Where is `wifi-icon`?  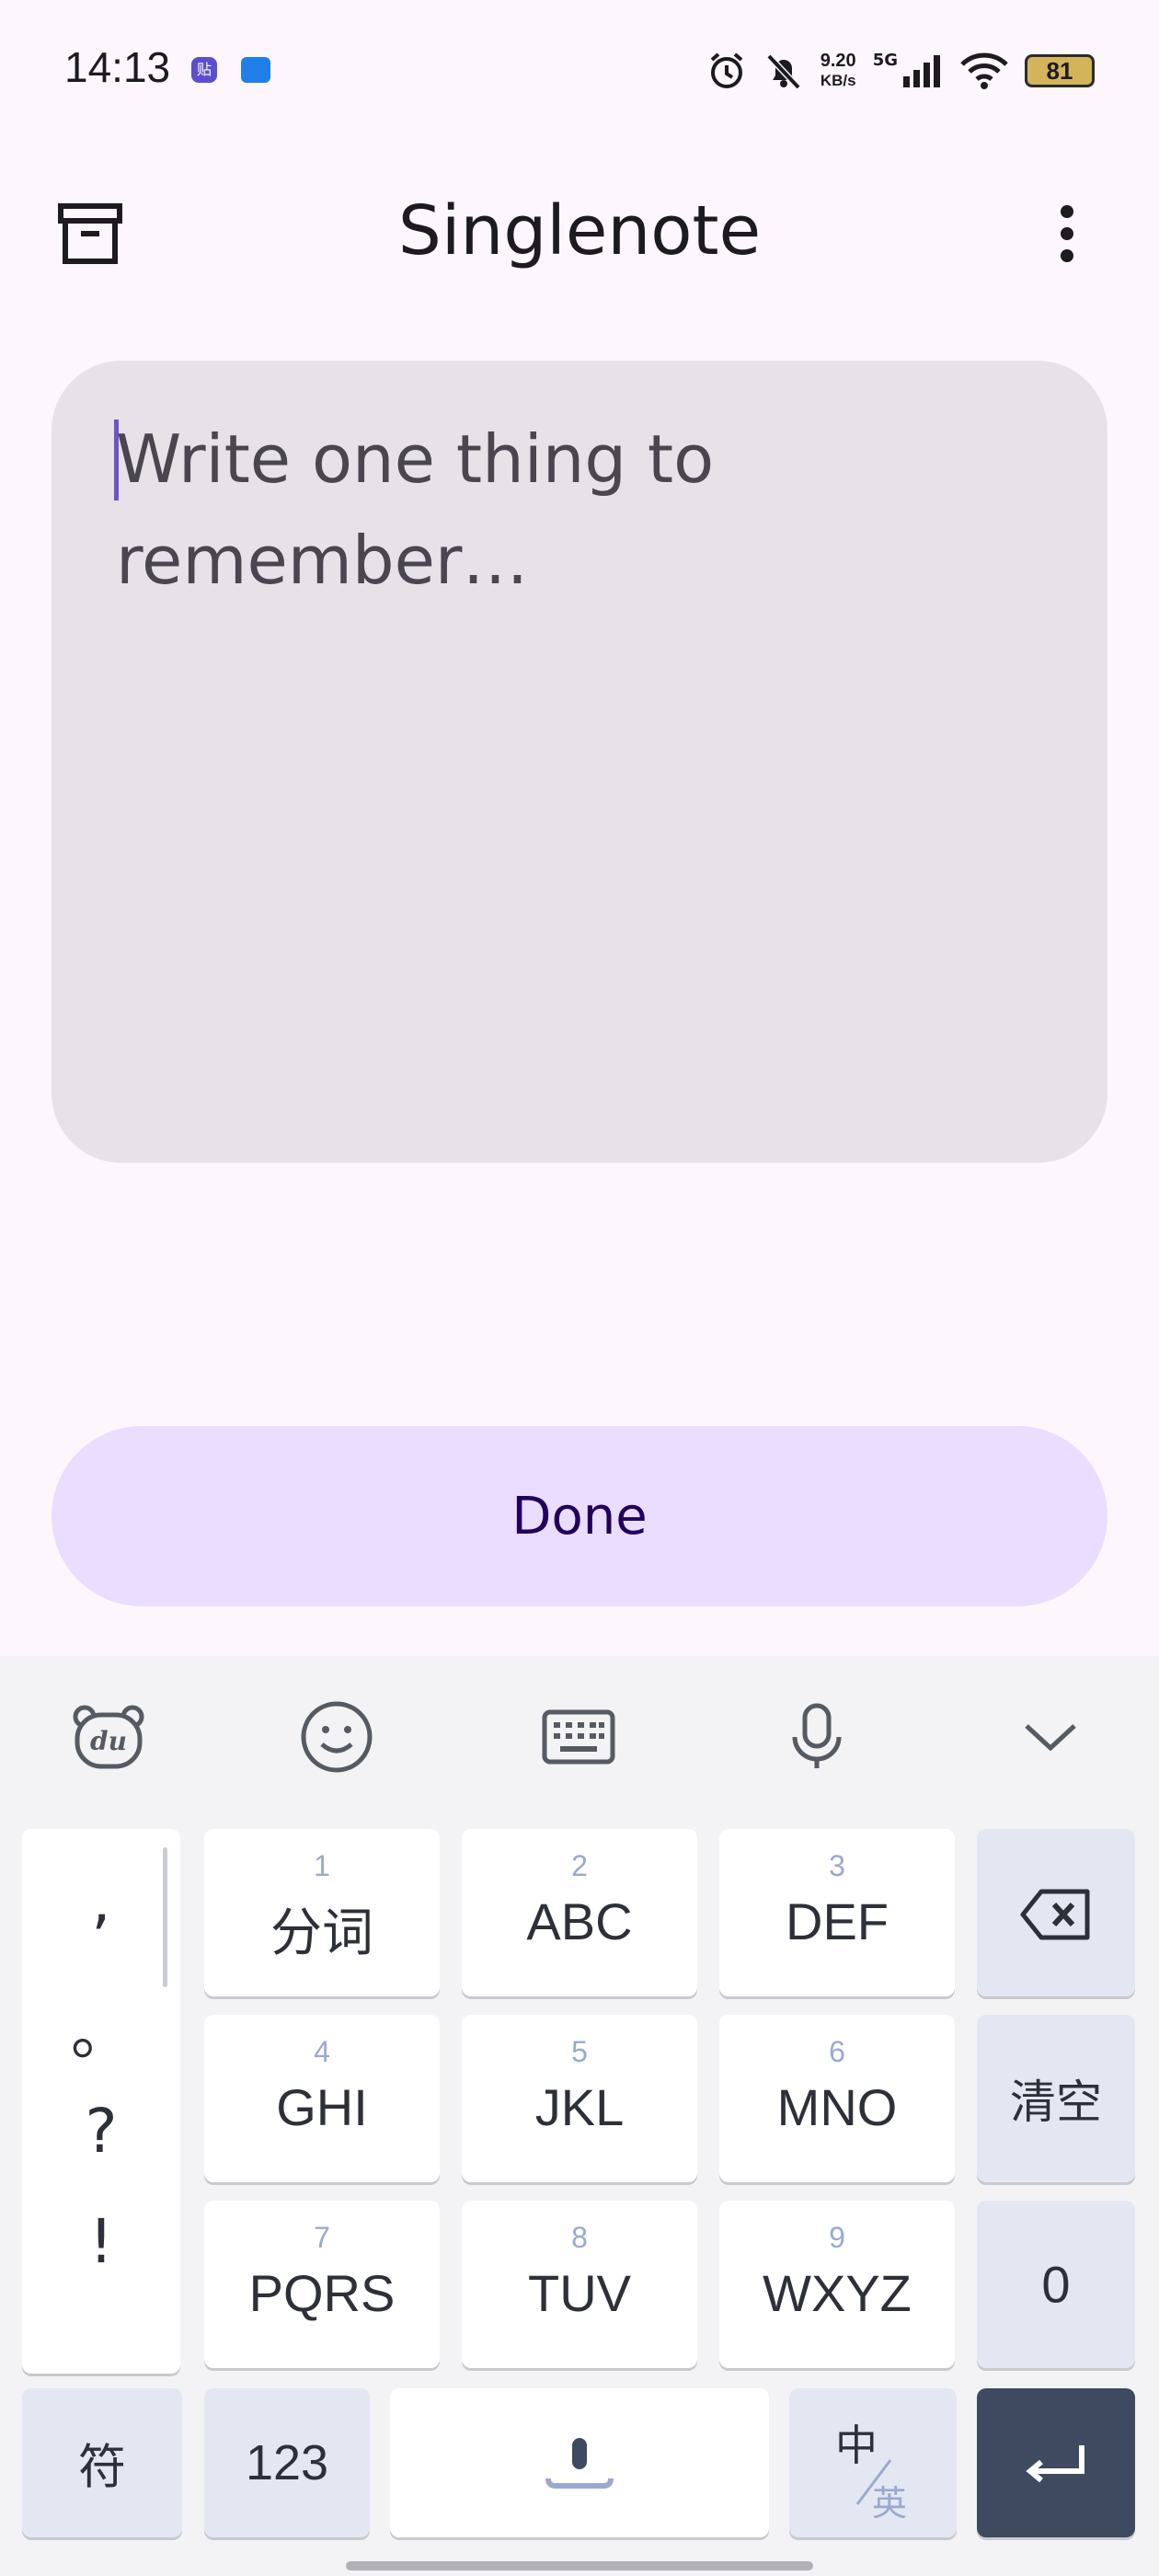
wifi-icon is located at coordinates (984, 70).